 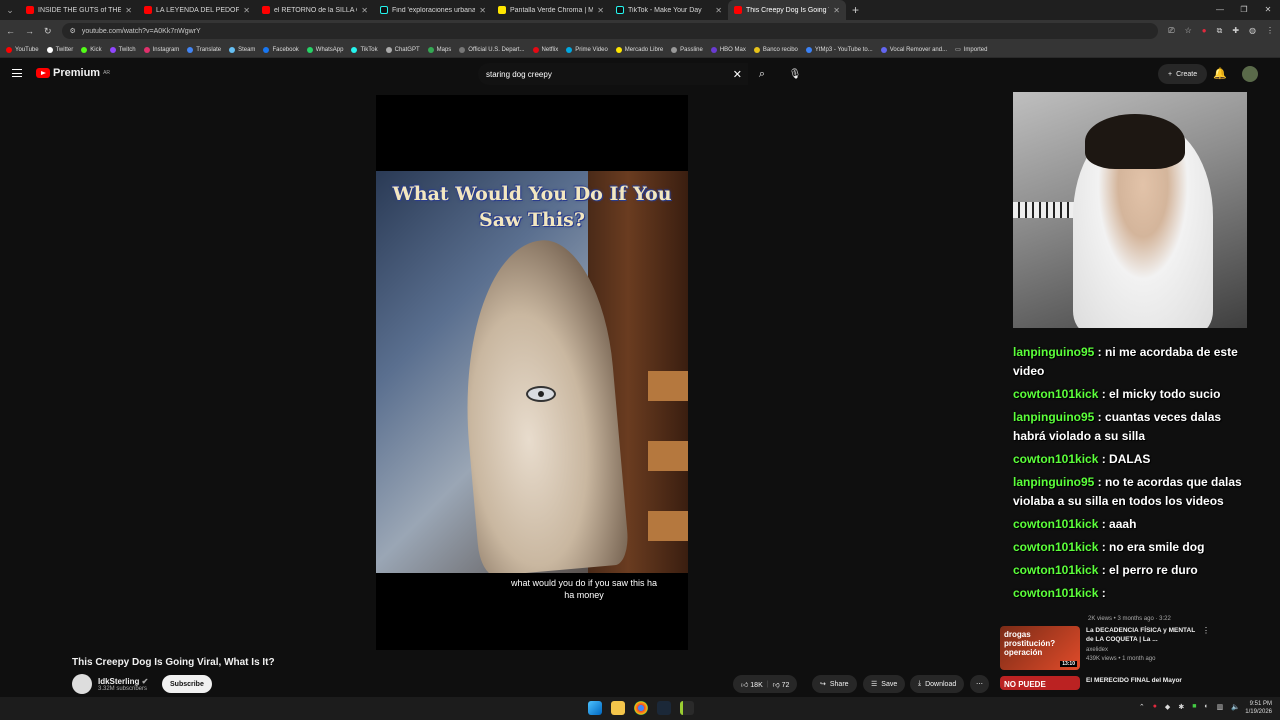 What do you see at coordinates (1188, 31) in the screenshot?
I see `bookmark-star-icon: ☆` at bounding box center [1188, 31].